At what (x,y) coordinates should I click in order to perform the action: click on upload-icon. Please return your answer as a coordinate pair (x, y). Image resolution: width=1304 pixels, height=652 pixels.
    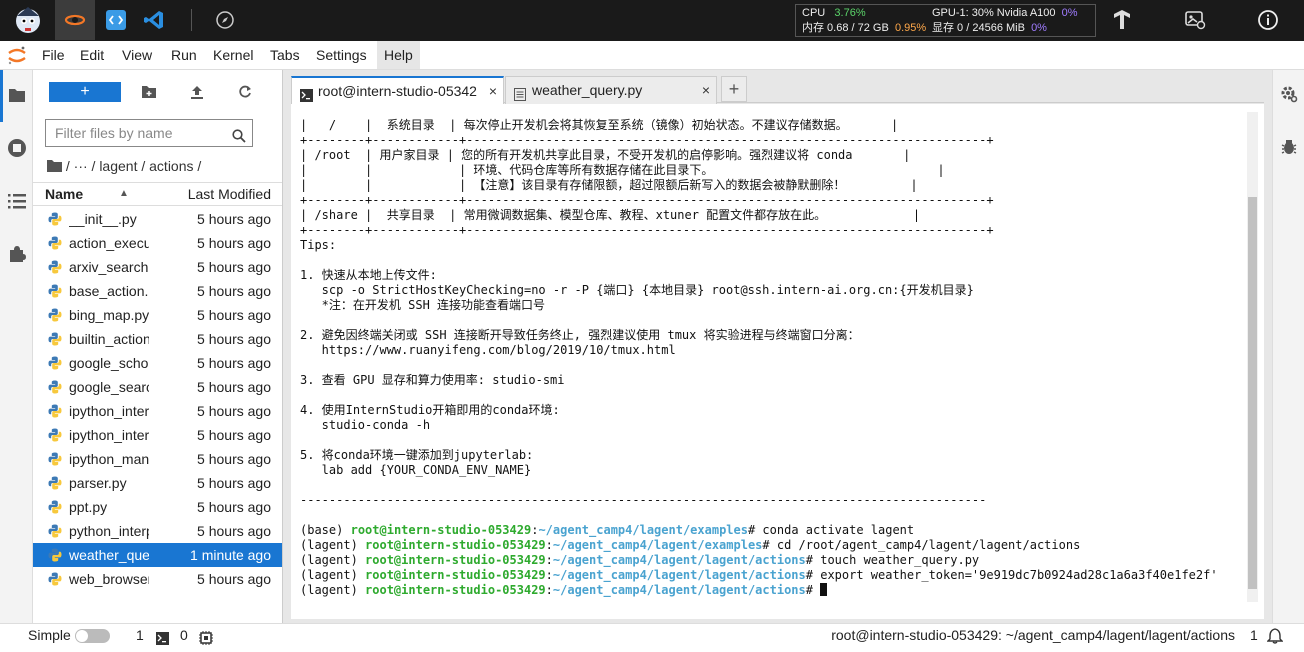
    Looking at the image, I should click on (197, 92).